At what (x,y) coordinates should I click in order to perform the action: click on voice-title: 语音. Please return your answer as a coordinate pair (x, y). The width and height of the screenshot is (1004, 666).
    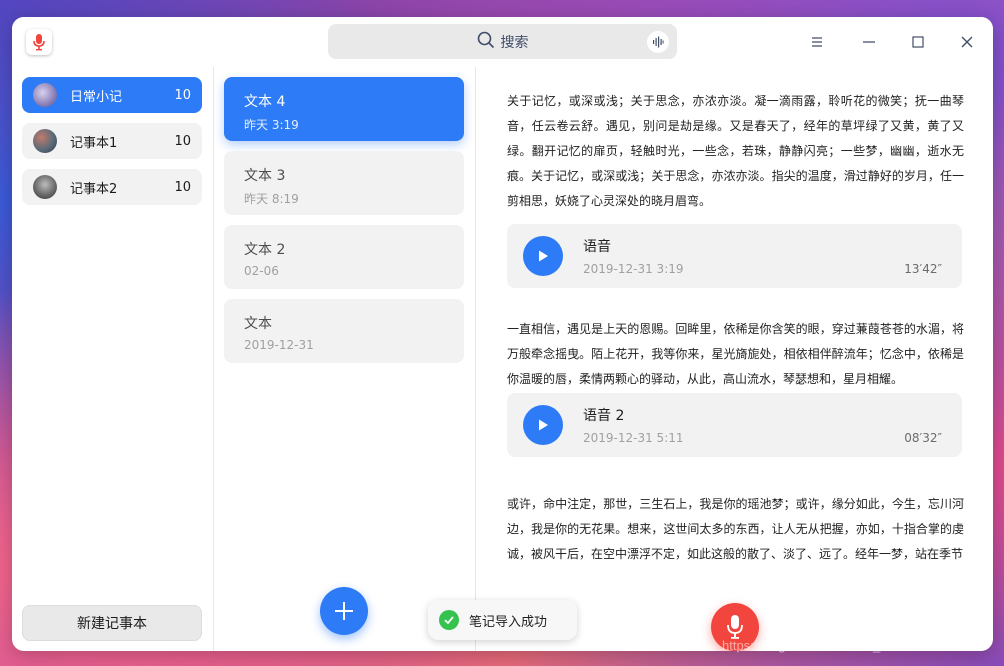
    Looking at the image, I should click on (597, 247).